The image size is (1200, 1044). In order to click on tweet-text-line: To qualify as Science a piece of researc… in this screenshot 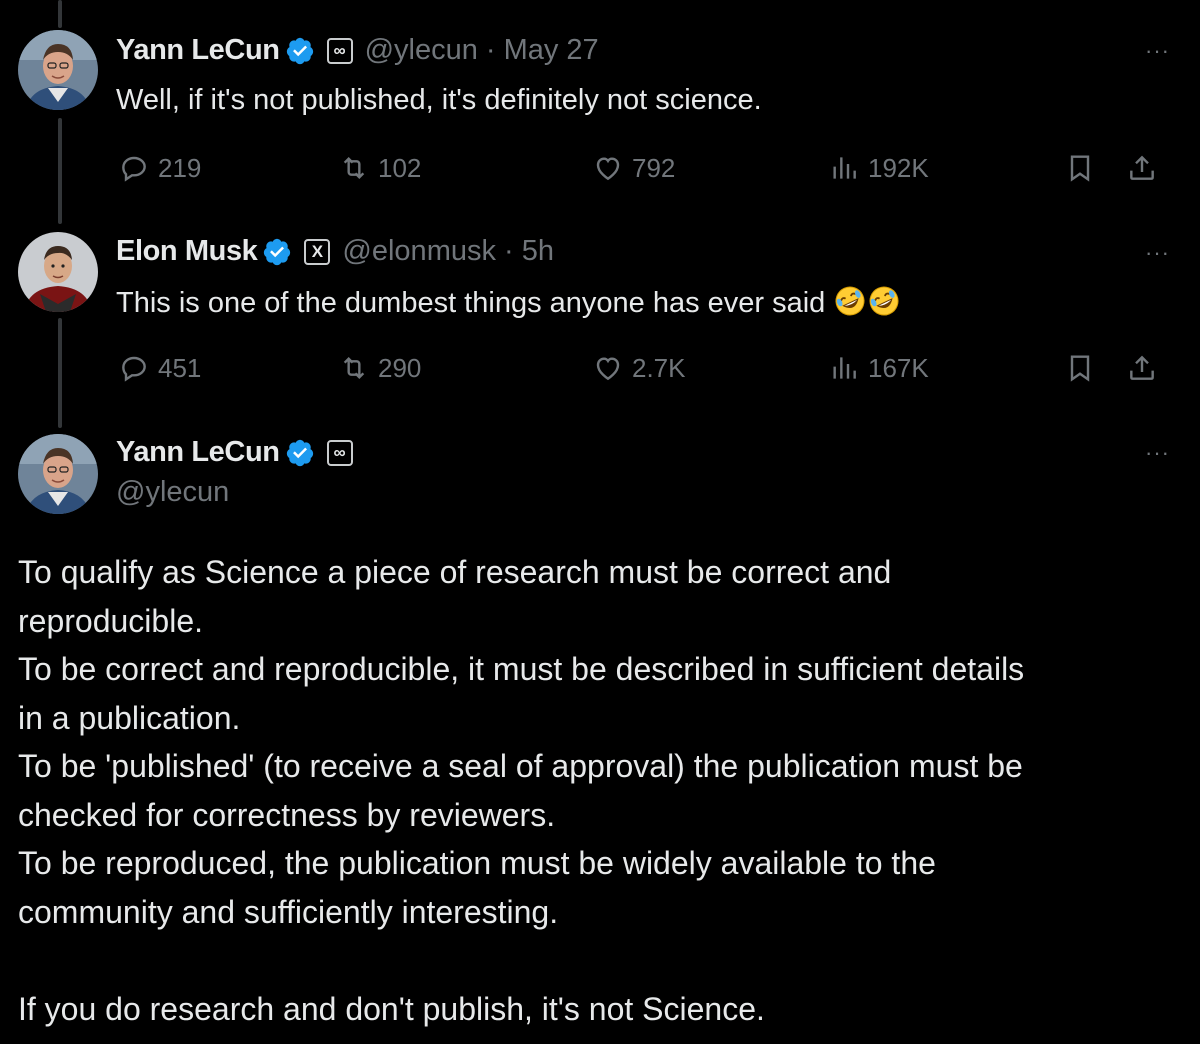, I will do `click(455, 572)`.